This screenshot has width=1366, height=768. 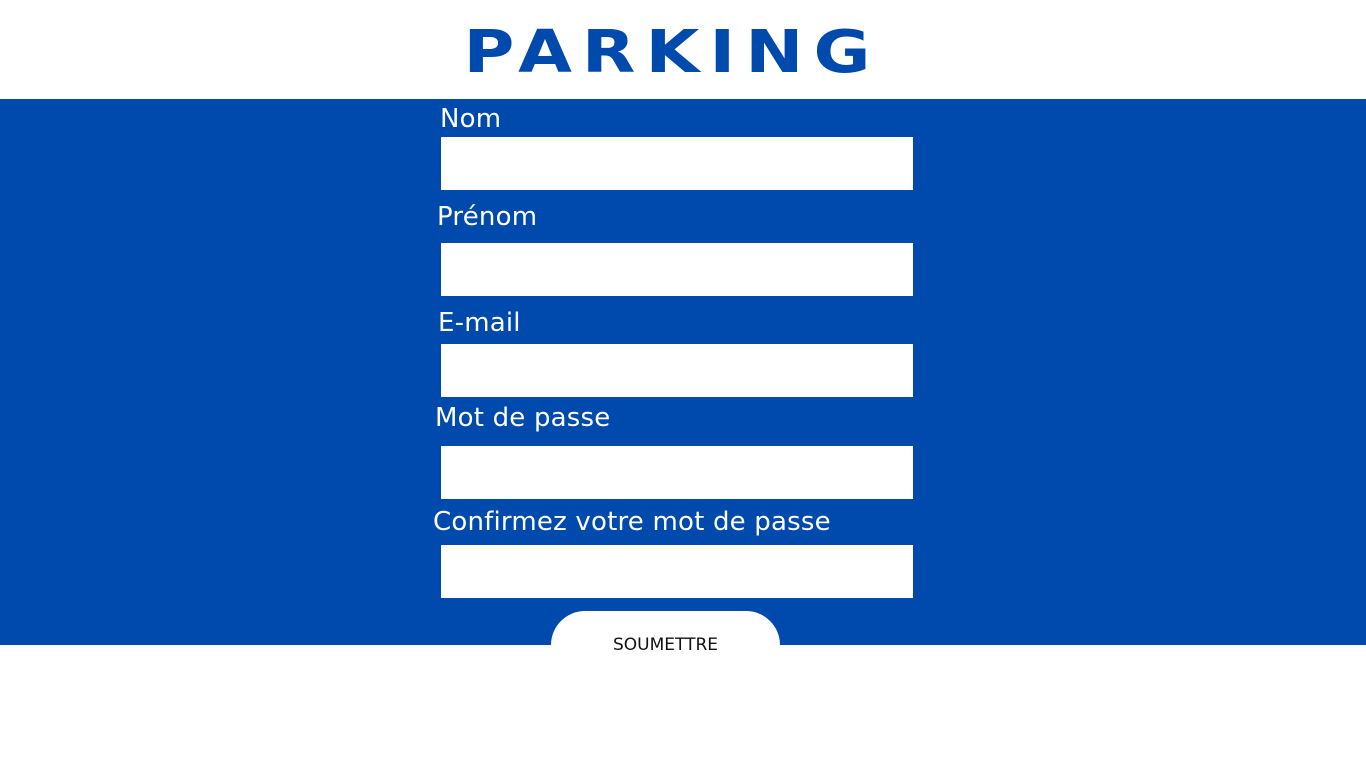 I want to click on password-input, so click(x=677, y=472).